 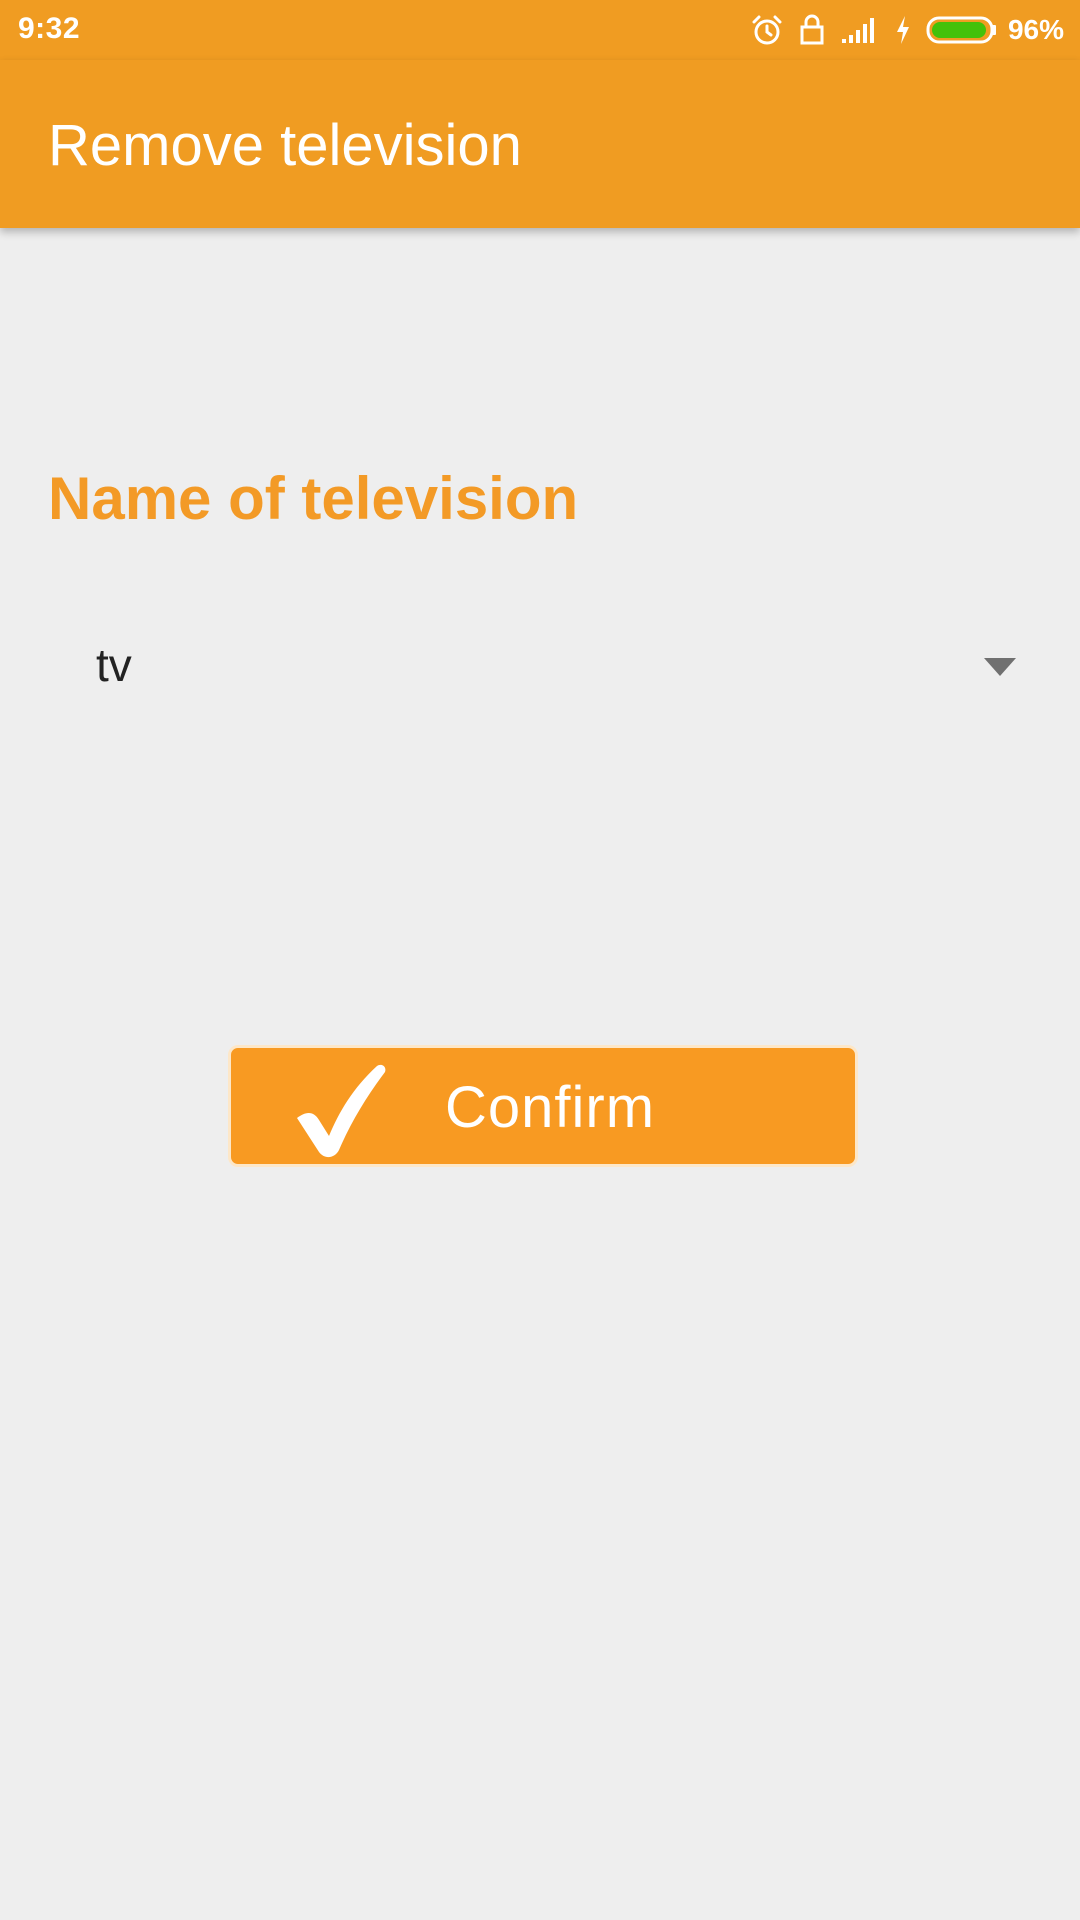 I want to click on status-bar: 9:32 96%, so click(x=540, y=30).